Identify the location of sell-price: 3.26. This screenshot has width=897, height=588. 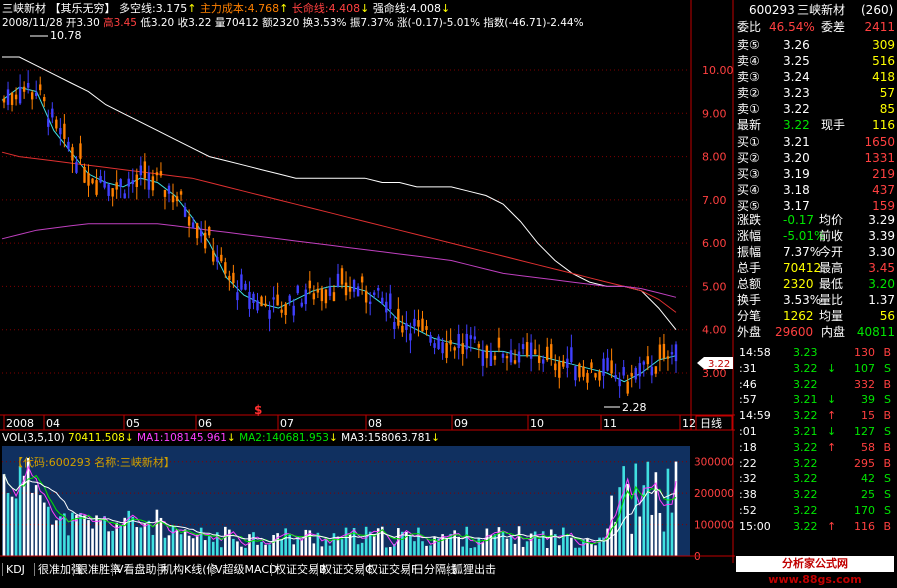
(796, 45).